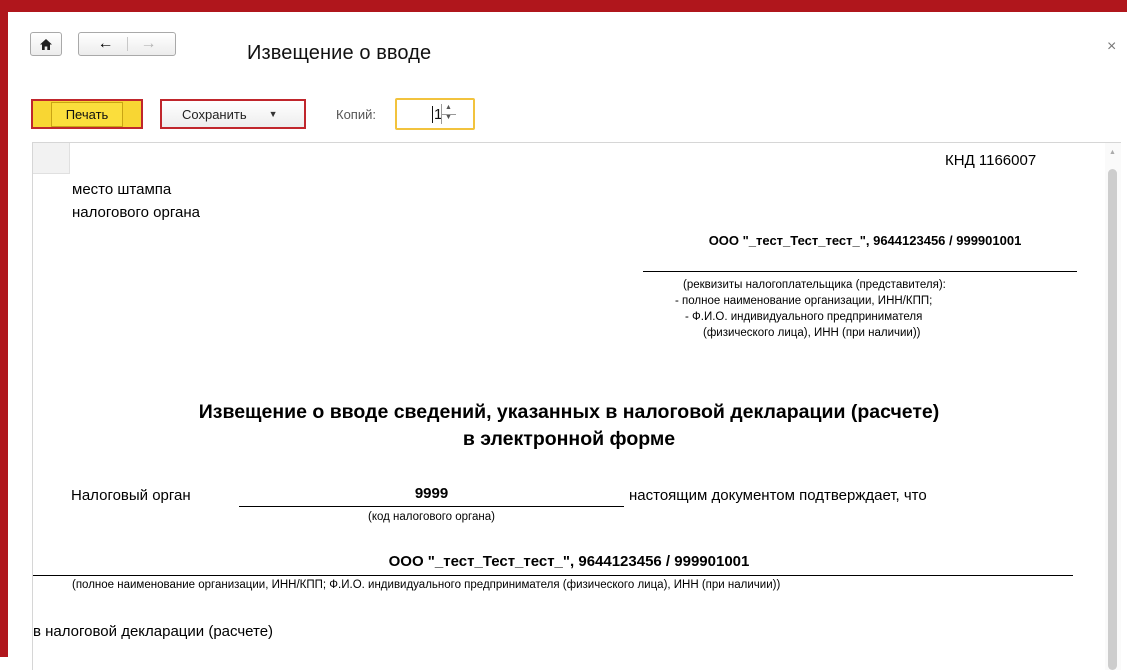  I want to click on copies-input: 1 ▲ ▼, so click(435, 114).